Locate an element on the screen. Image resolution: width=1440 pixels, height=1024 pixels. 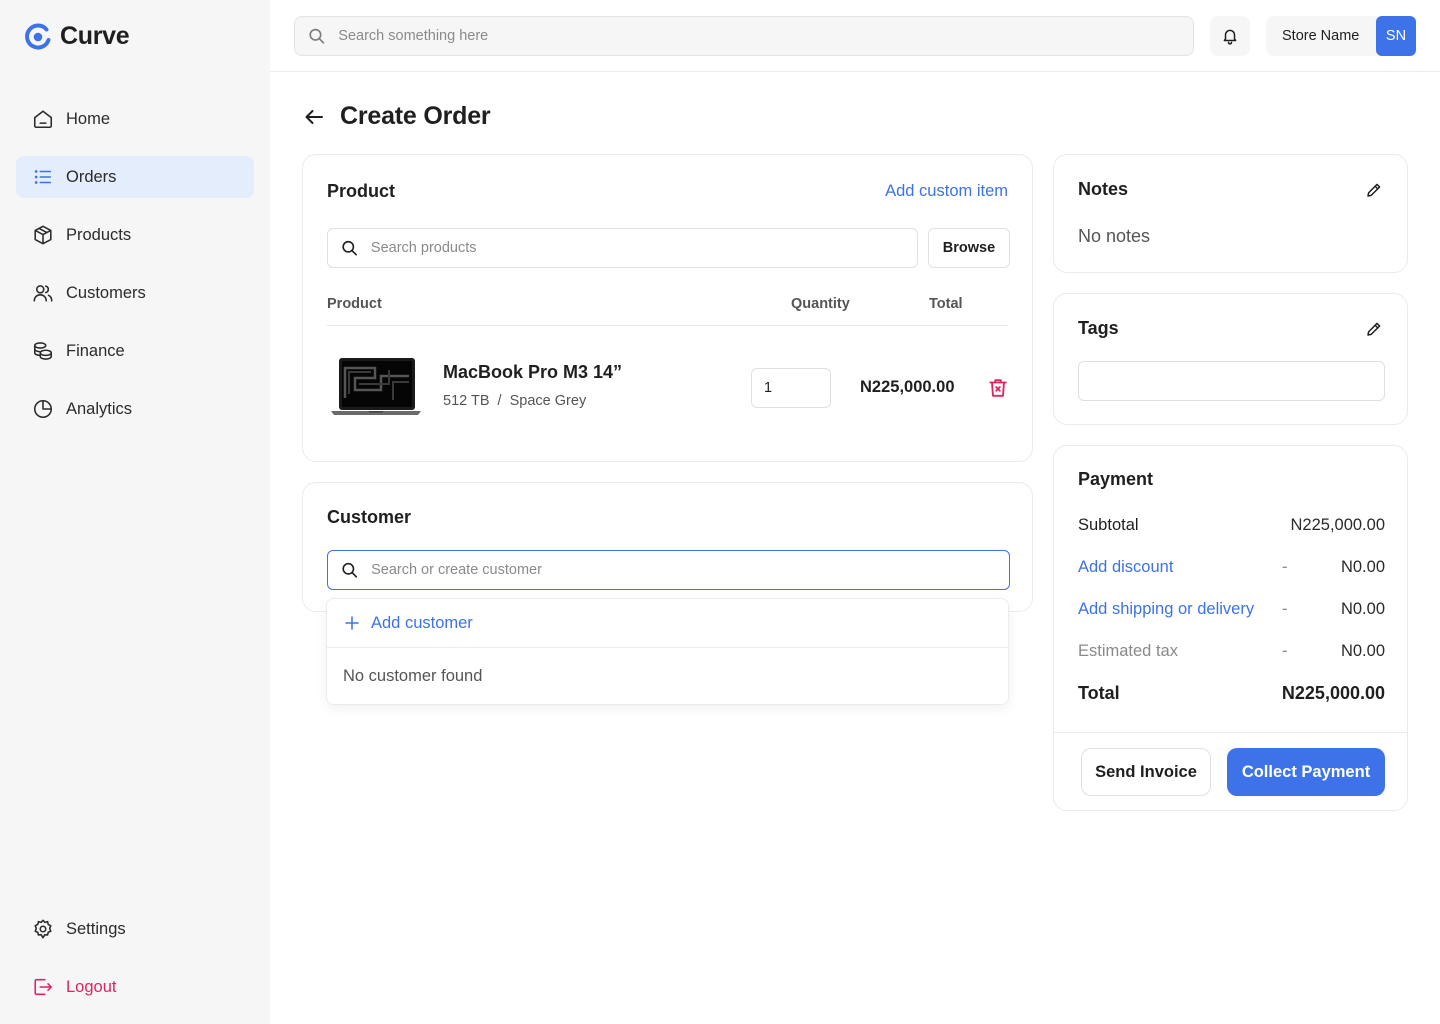
delete-item-icon is located at coordinates (998, 388).